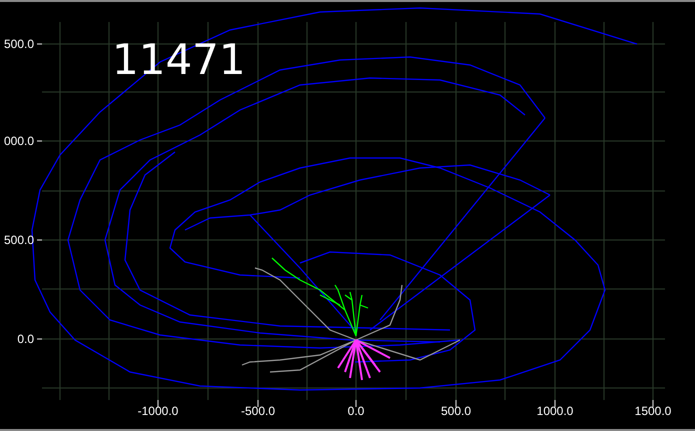  I want to click on x-tick-label: -1000.0, so click(158, 411).